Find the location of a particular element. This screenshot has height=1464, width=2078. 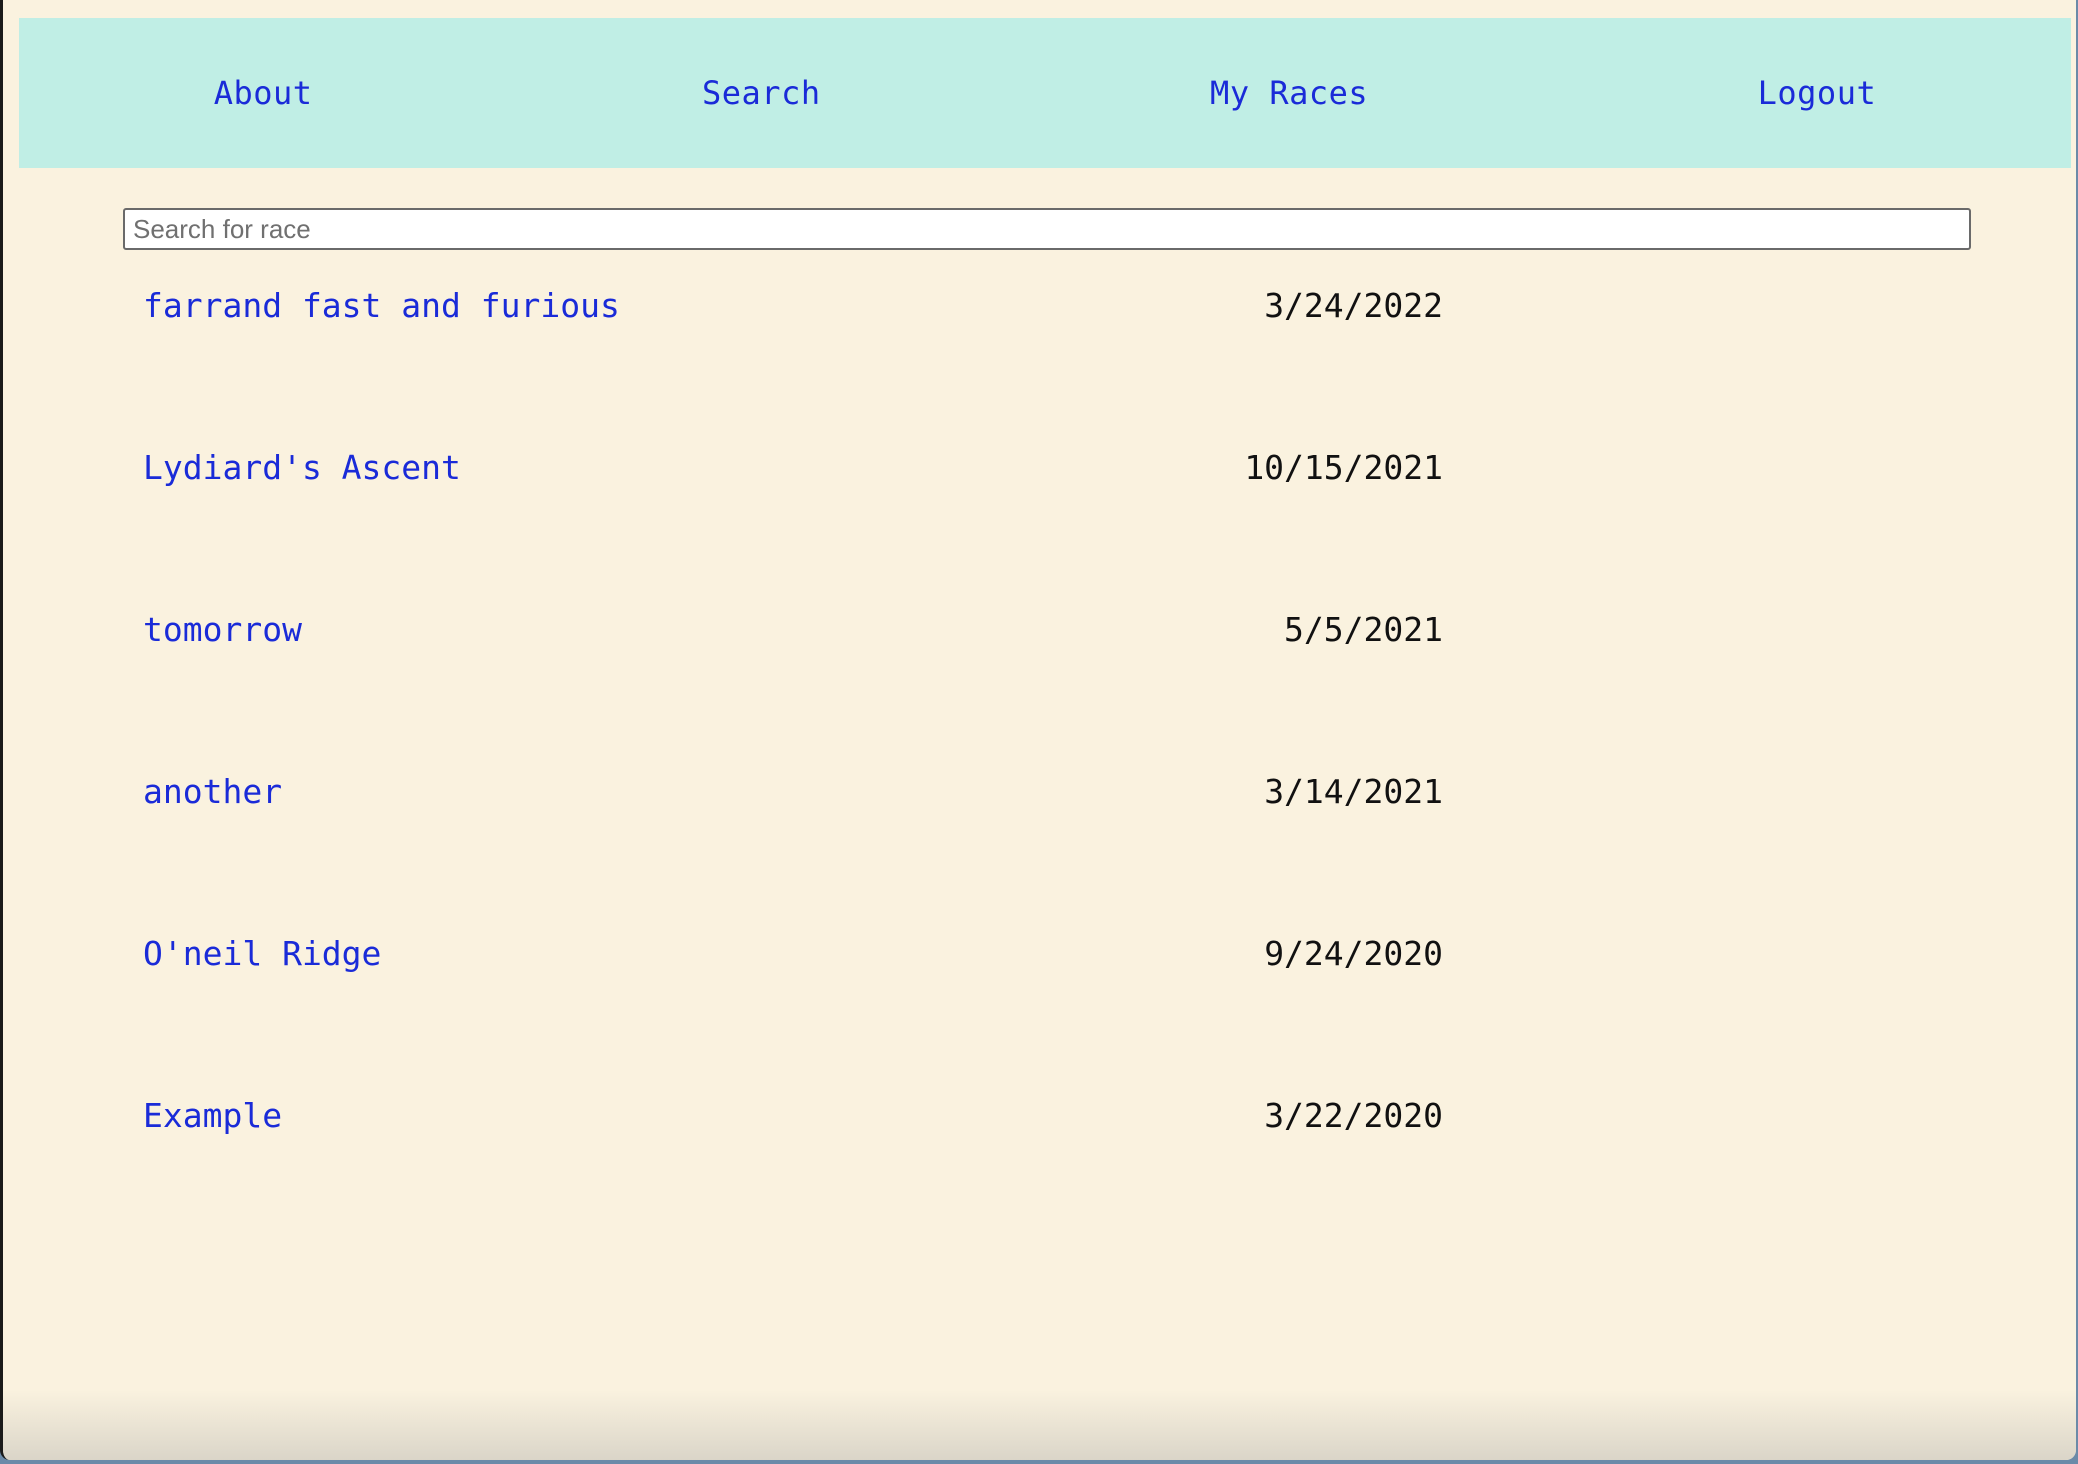

race-date: 9/24/2020 is located at coordinates (1353, 953).